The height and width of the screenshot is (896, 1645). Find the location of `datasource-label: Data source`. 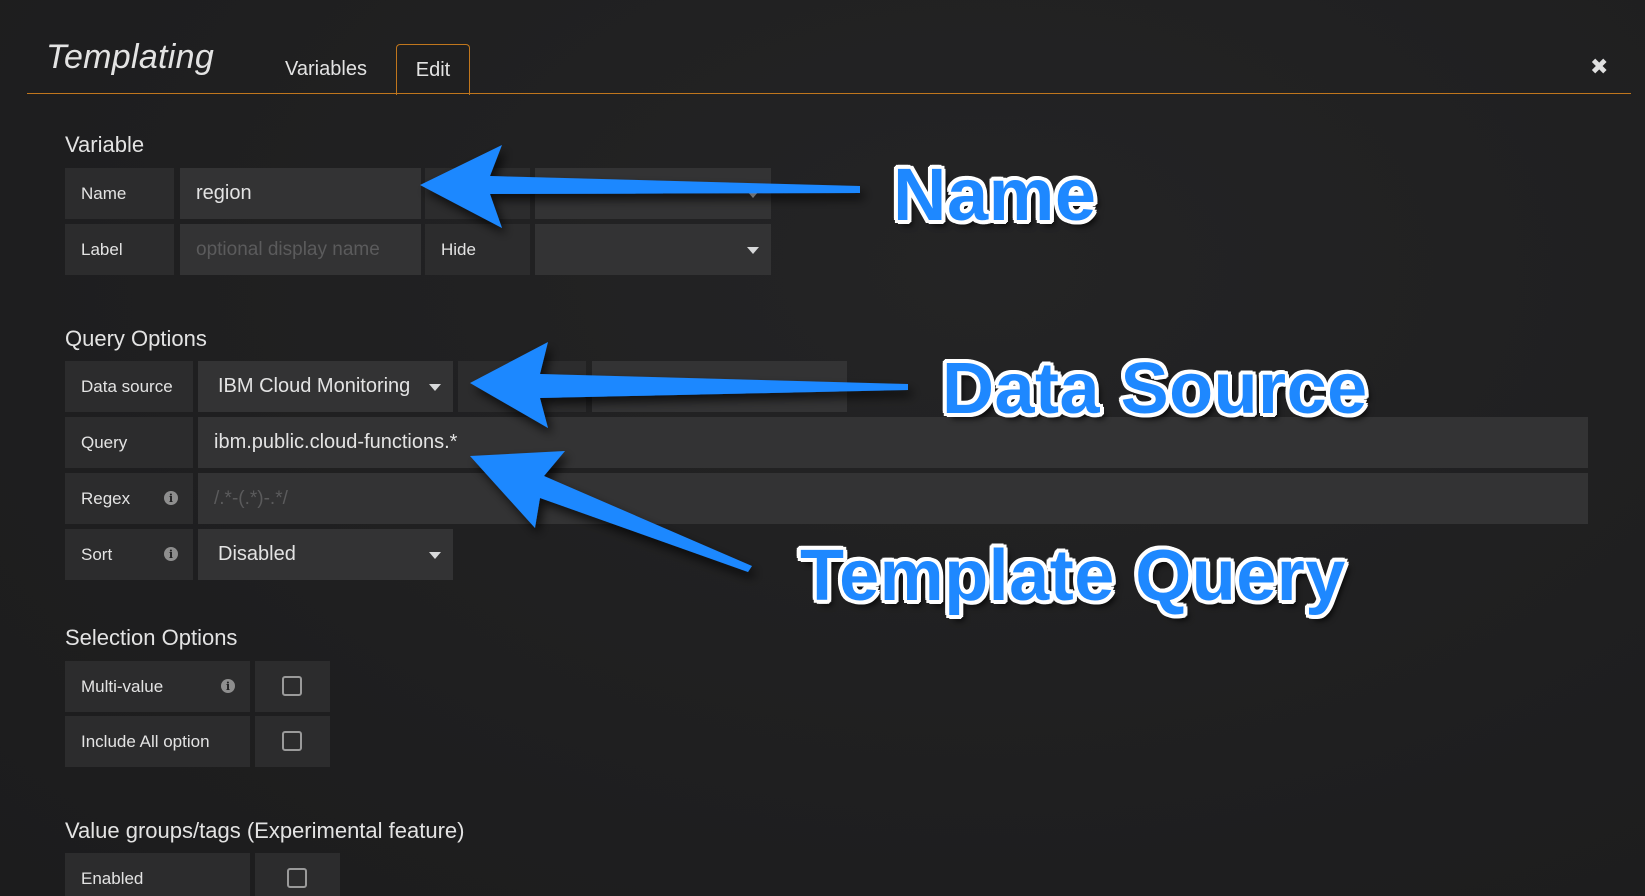

datasource-label: Data source is located at coordinates (129, 386).